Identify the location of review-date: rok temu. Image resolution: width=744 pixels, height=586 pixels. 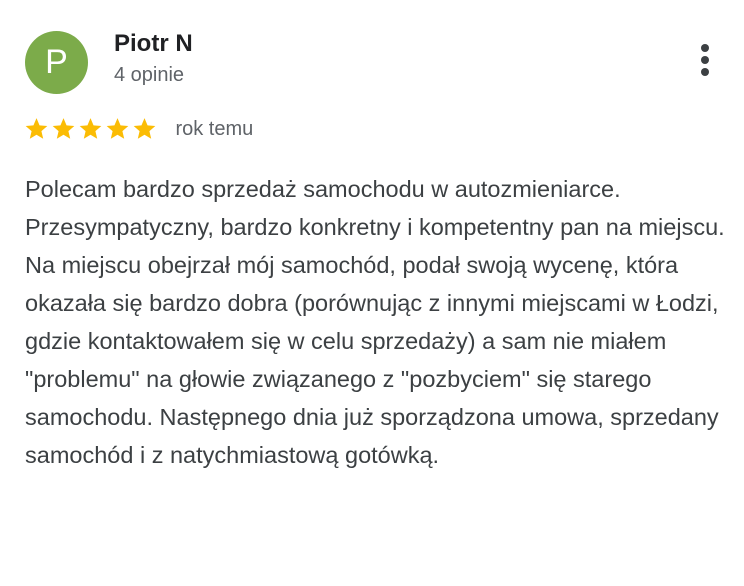
(214, 128).